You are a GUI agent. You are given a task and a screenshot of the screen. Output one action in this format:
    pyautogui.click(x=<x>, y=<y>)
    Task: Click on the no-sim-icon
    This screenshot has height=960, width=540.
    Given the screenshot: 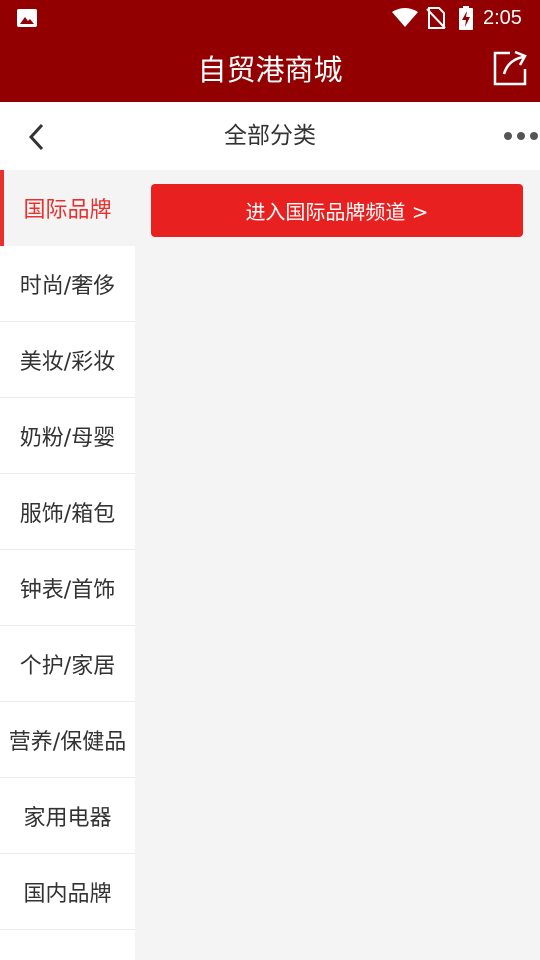 What is the action you would take?
    pyautogui.click(x=436, y=18)
    